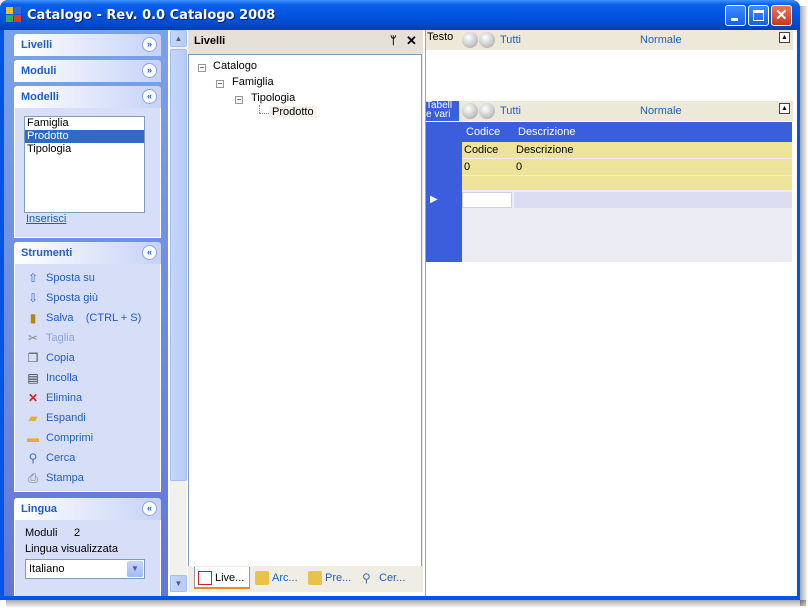  I want to click on tool-comprimi: ▬ Comprimi, so click(59, 438).